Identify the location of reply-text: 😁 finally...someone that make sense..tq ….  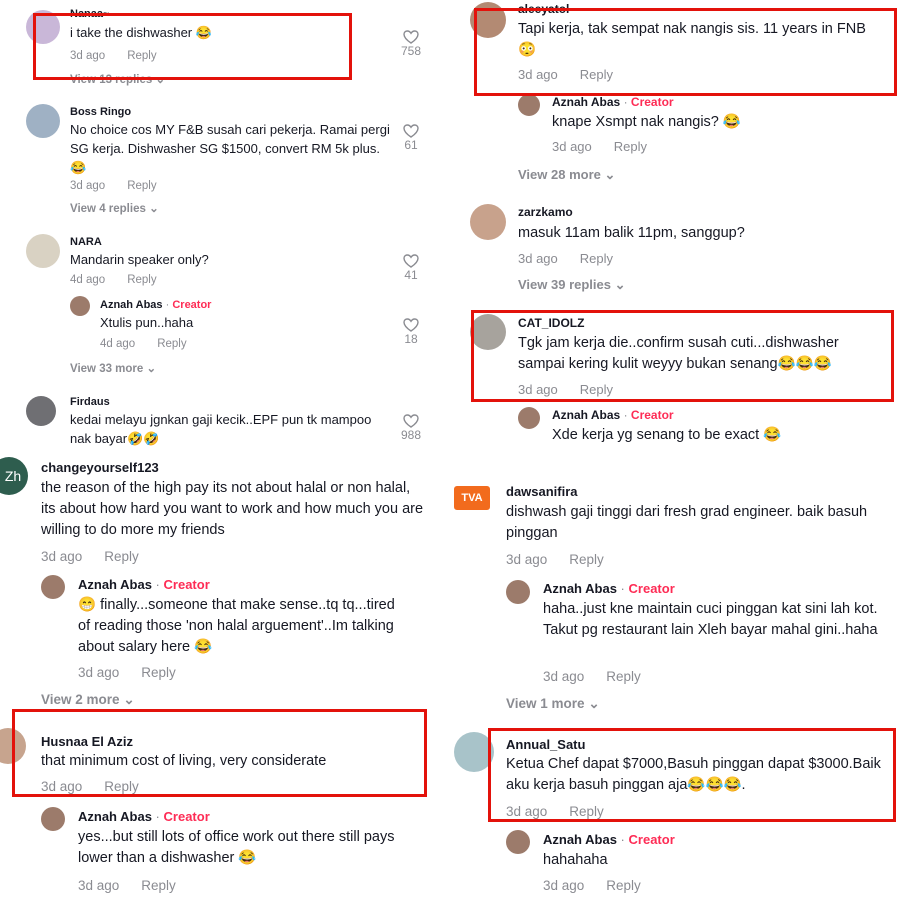
(236, 626).